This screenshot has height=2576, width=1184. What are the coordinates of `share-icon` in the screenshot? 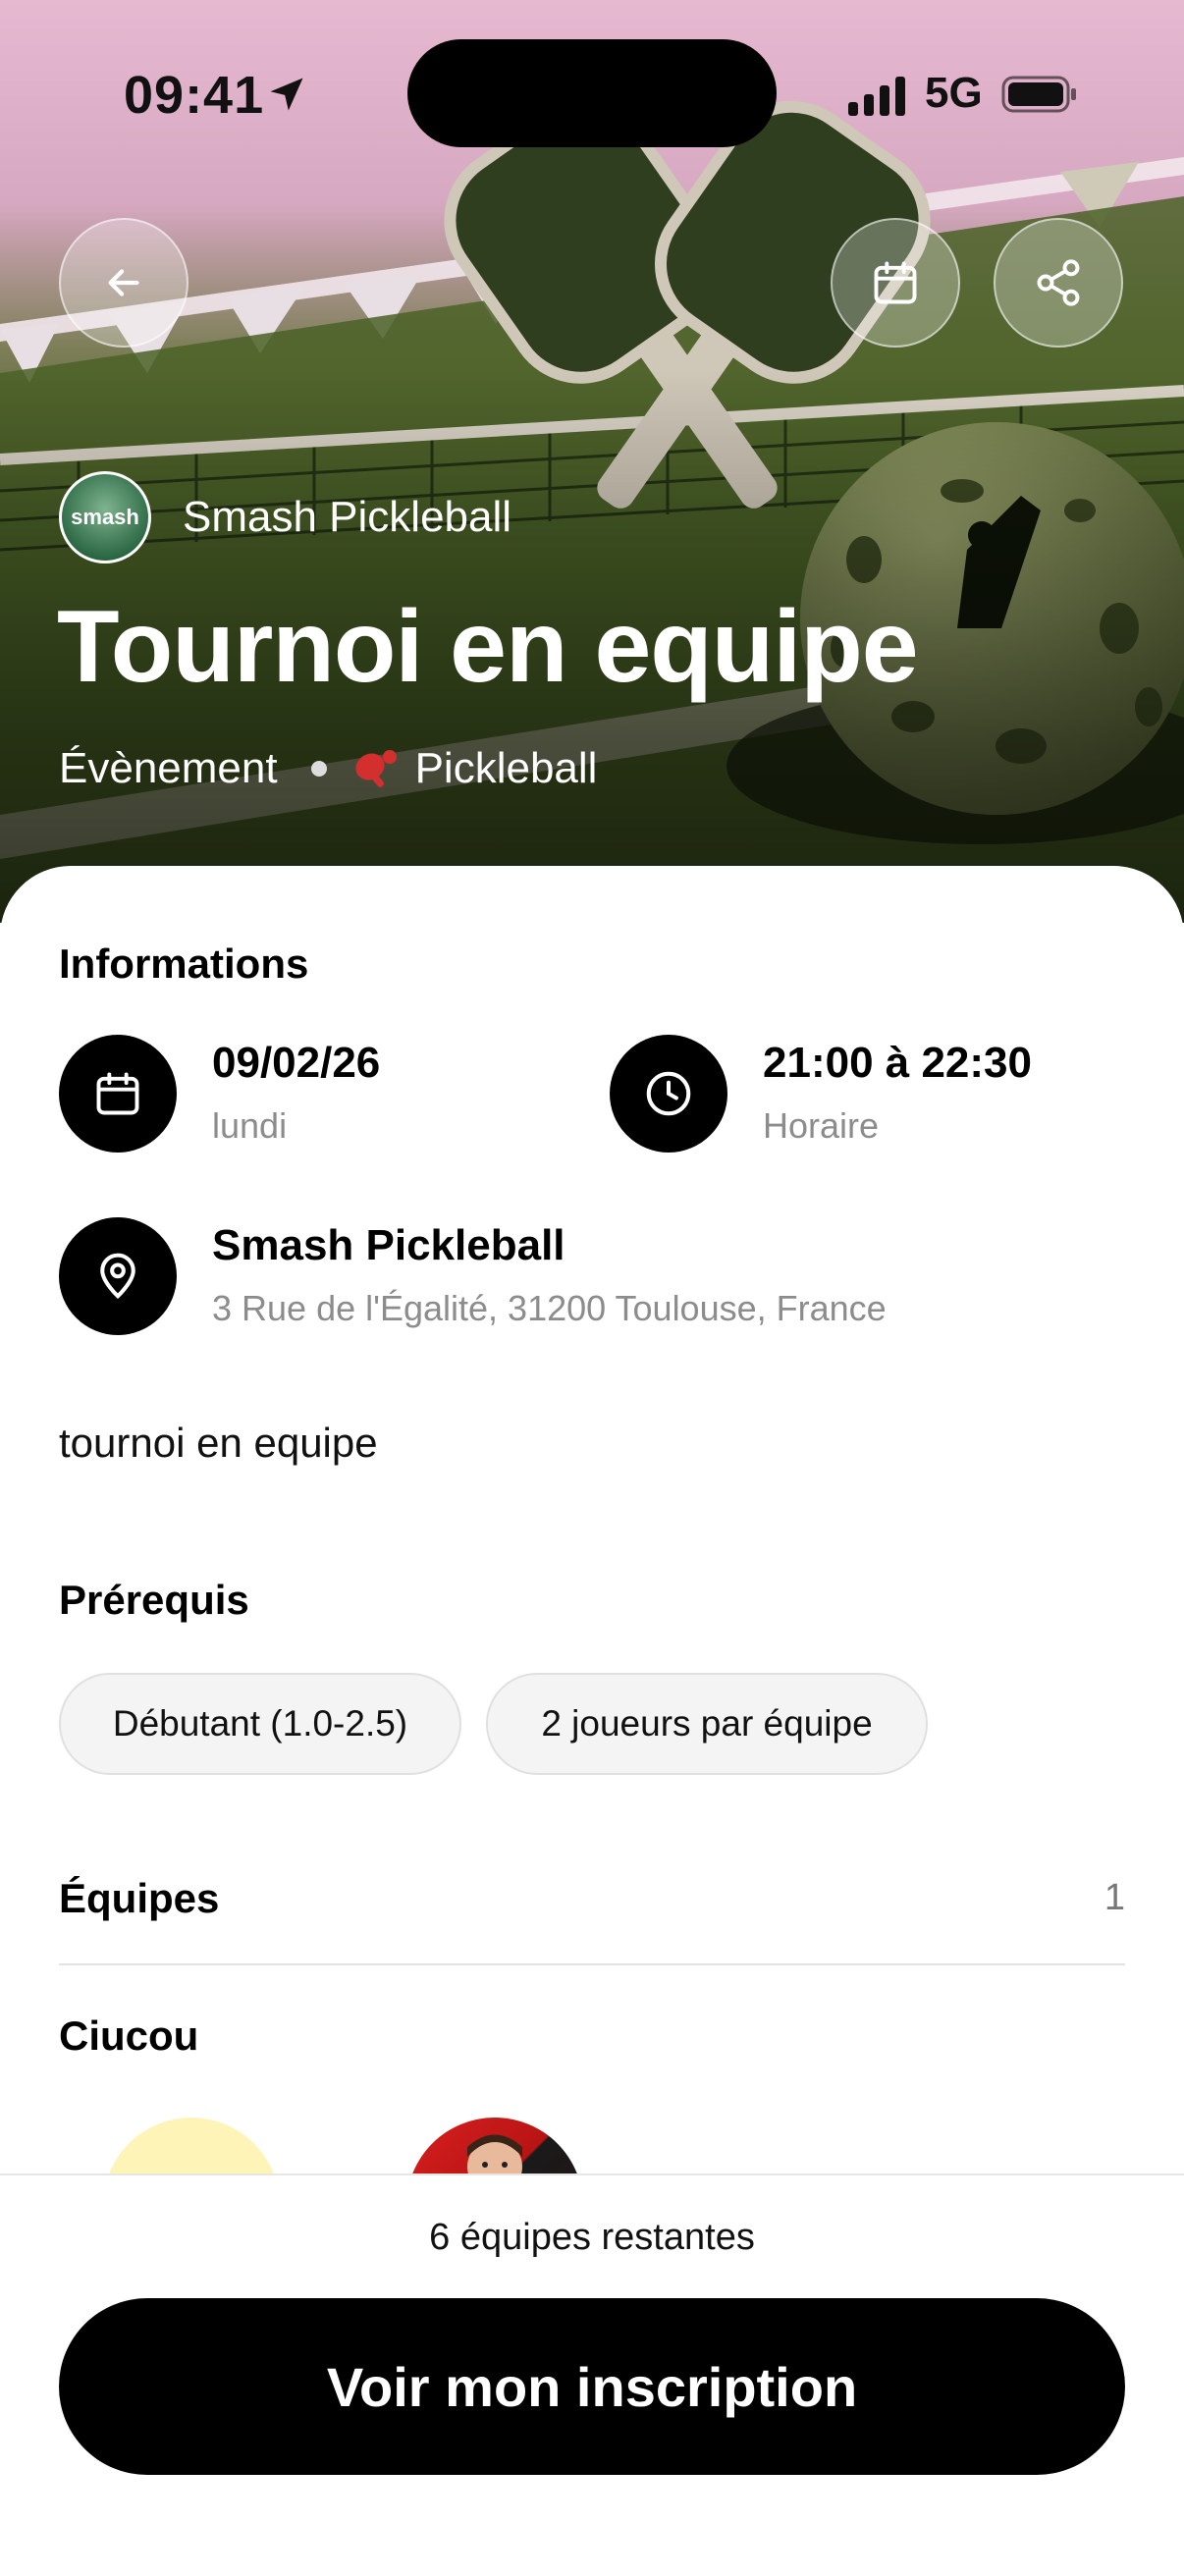 It's located at (1058, 282).